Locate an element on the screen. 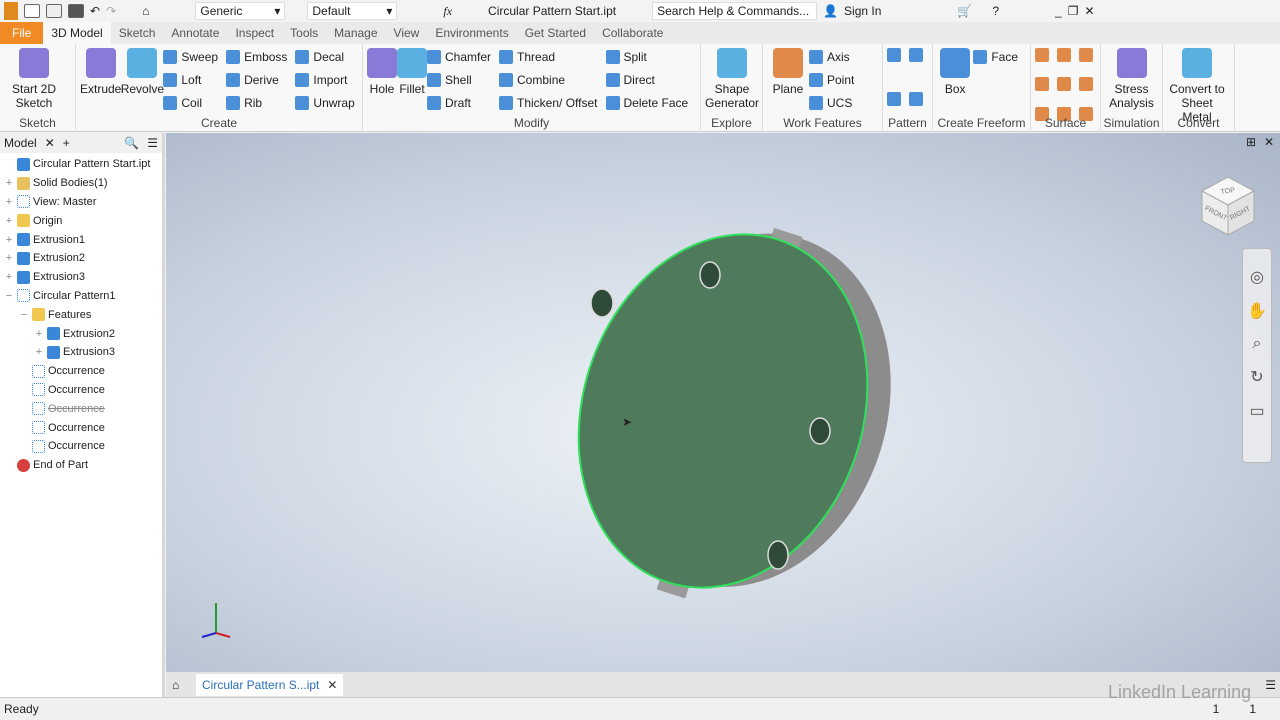  combine-button: Combine is located at coordinates (548, 80).